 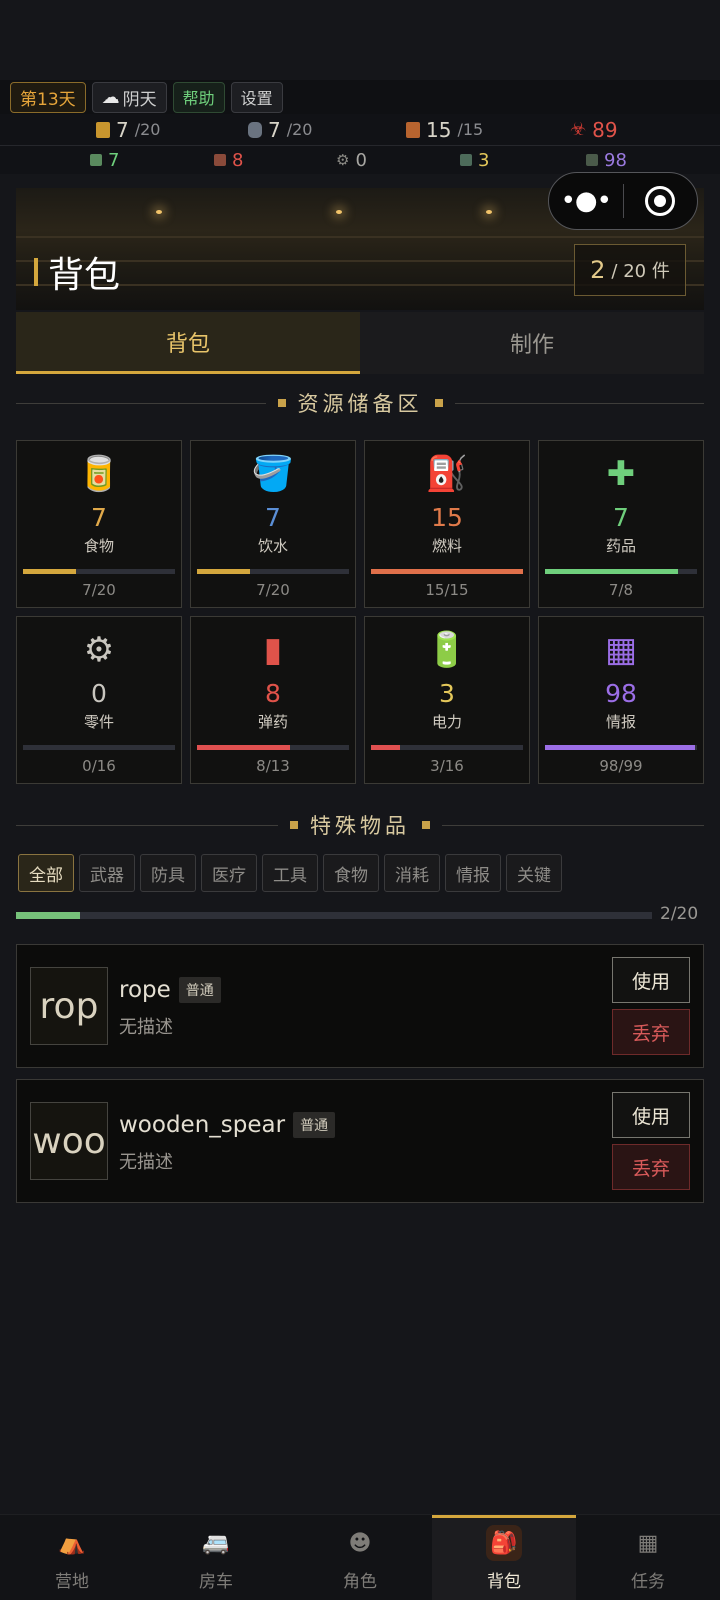 What do you see at coordinates (532, 343) in the screenshot?
I see `tab-crafting: 制作` at bounding box center [532, 343].